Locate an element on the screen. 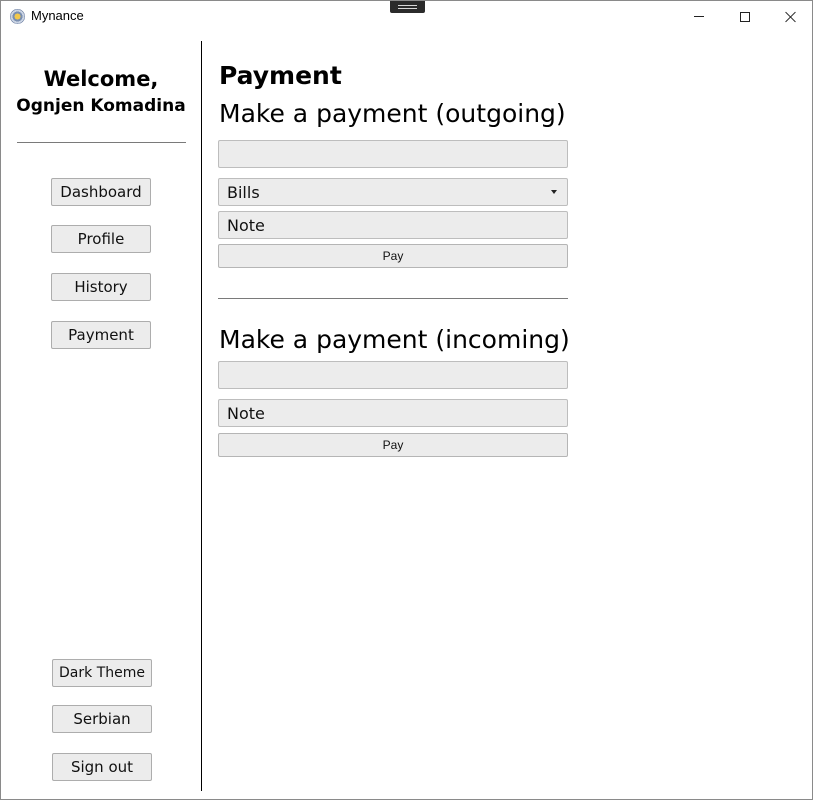 This screenshot has height=800, width=813. dashboard-button: Dashboard is located at coordinates (101, 192).